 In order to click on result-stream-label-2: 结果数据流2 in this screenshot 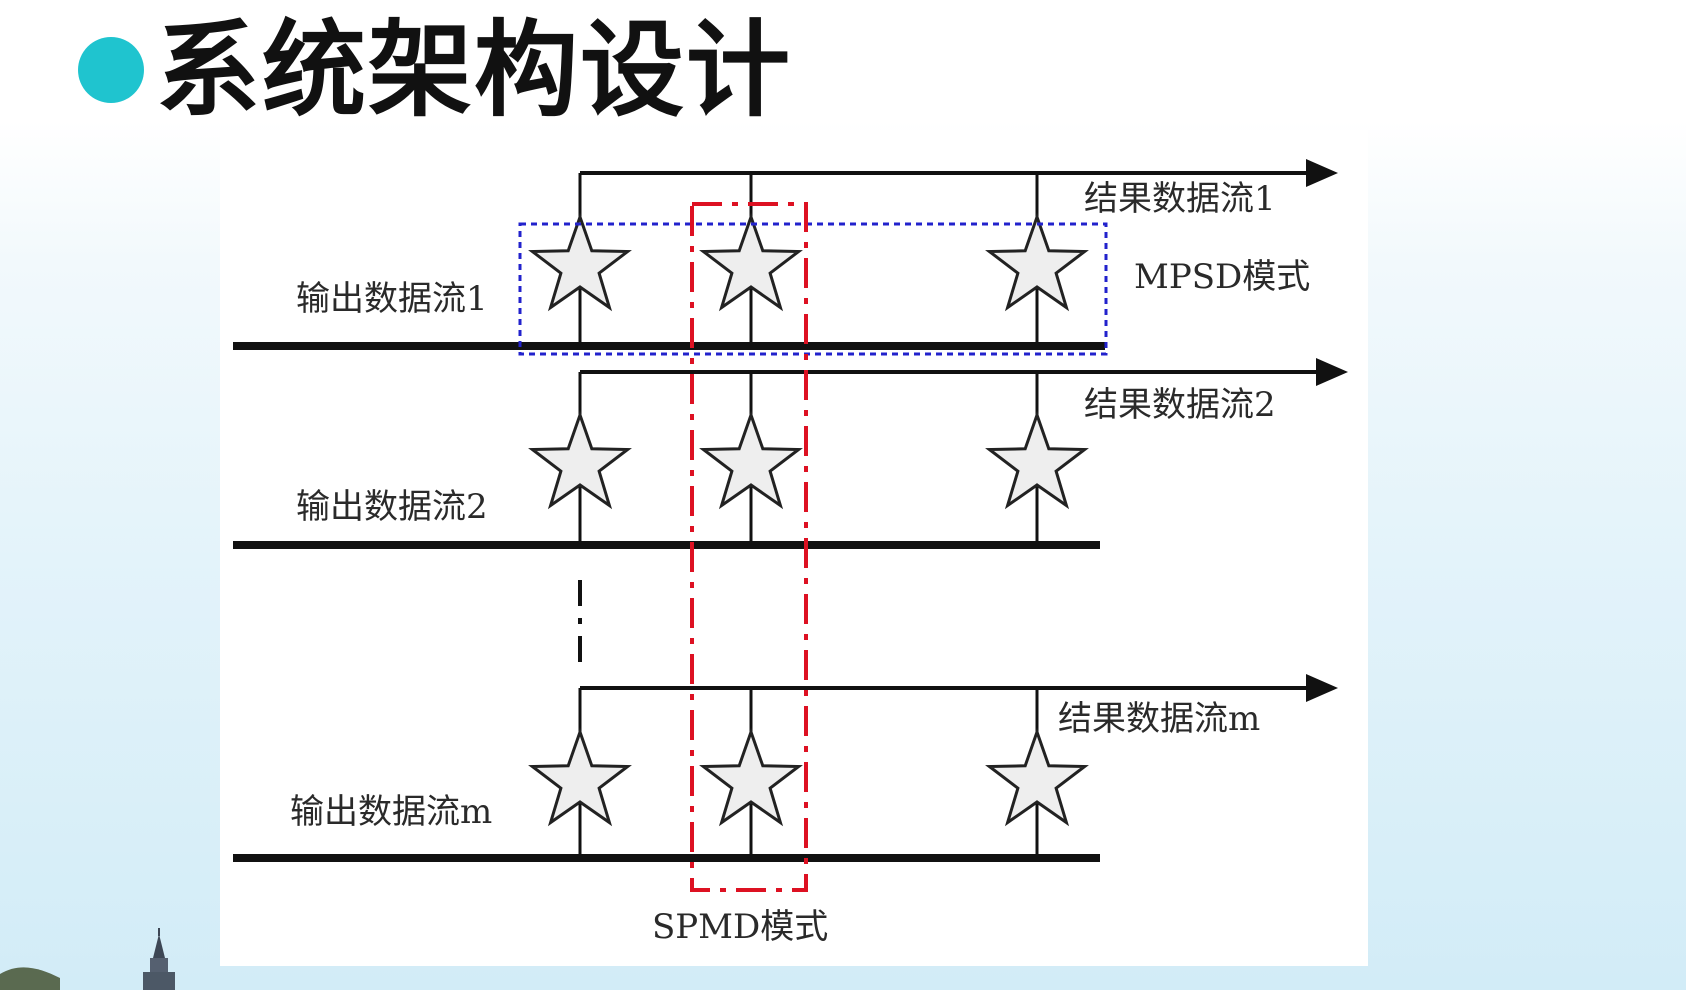, I will do `click(1180, 405)`.